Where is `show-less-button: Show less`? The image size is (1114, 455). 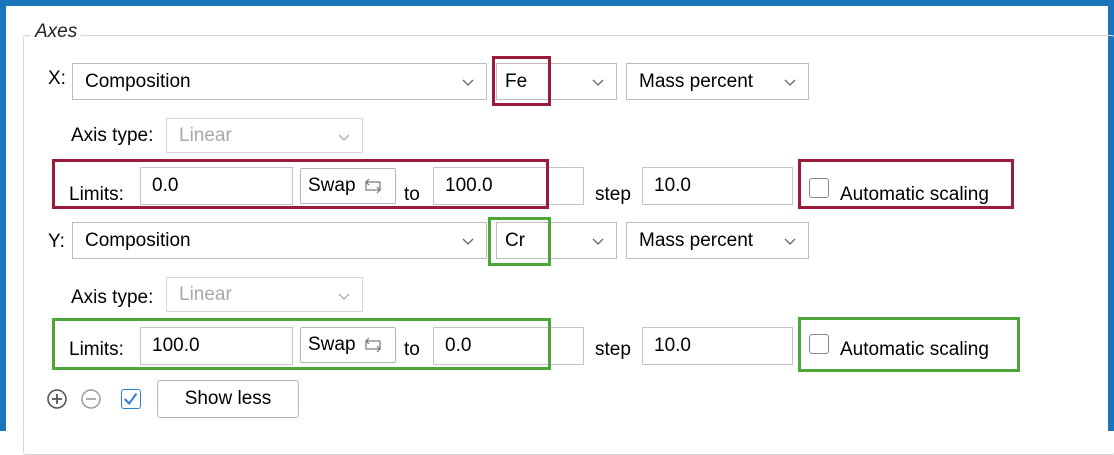 show-less-button: Show less is located at coordinates (228, 399).